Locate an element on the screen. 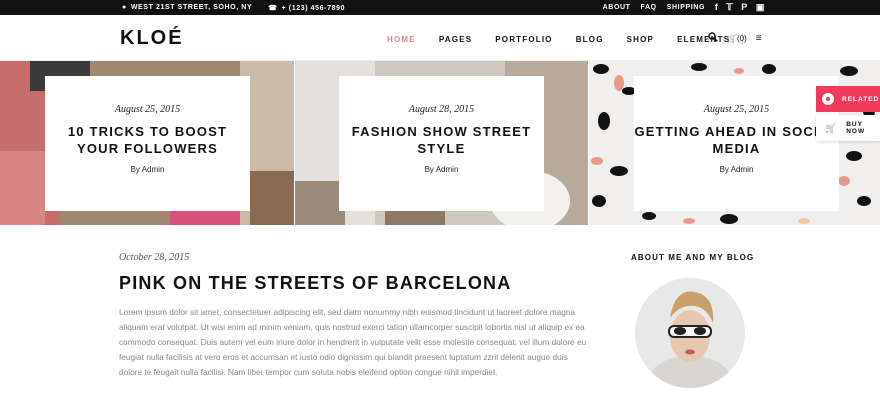  avatar is located at coordinates (690, 333).